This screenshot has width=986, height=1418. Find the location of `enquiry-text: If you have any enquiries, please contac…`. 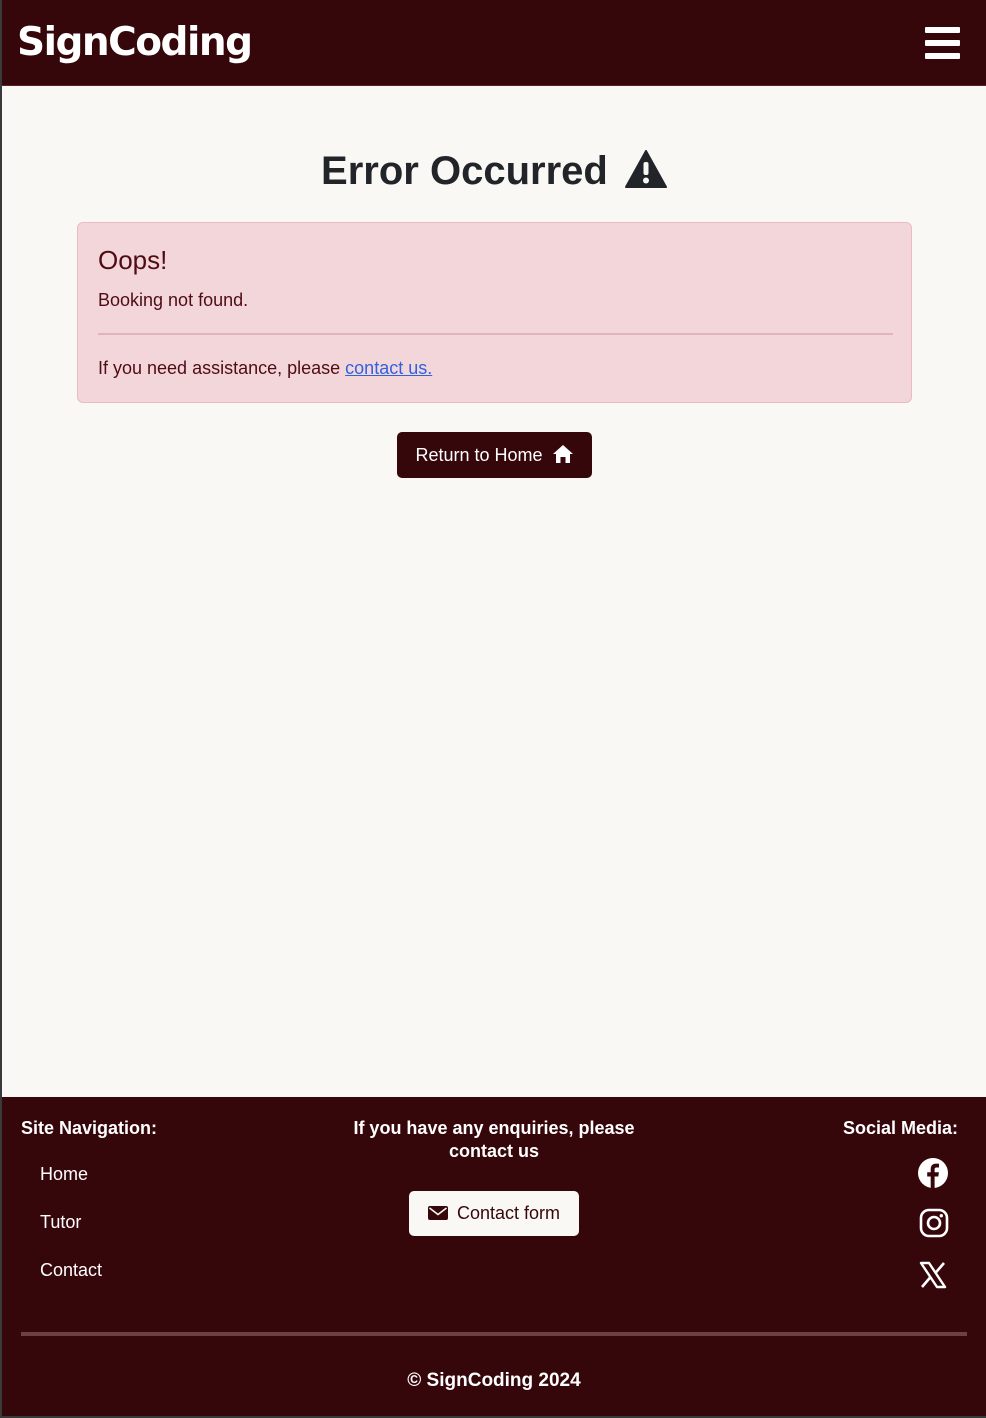

enquiry-text: If you have any enquiries, please contac… is located at coordinates (494, 1139).